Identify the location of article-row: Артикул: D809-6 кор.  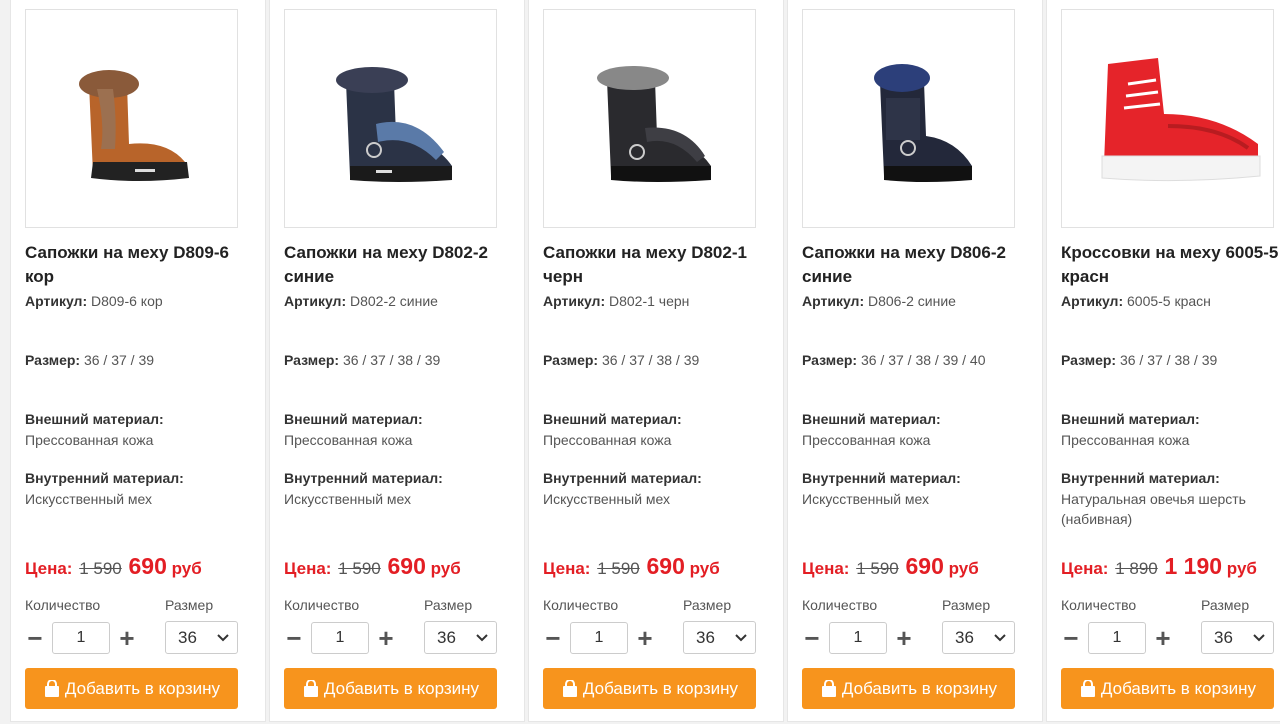
(94, 301).